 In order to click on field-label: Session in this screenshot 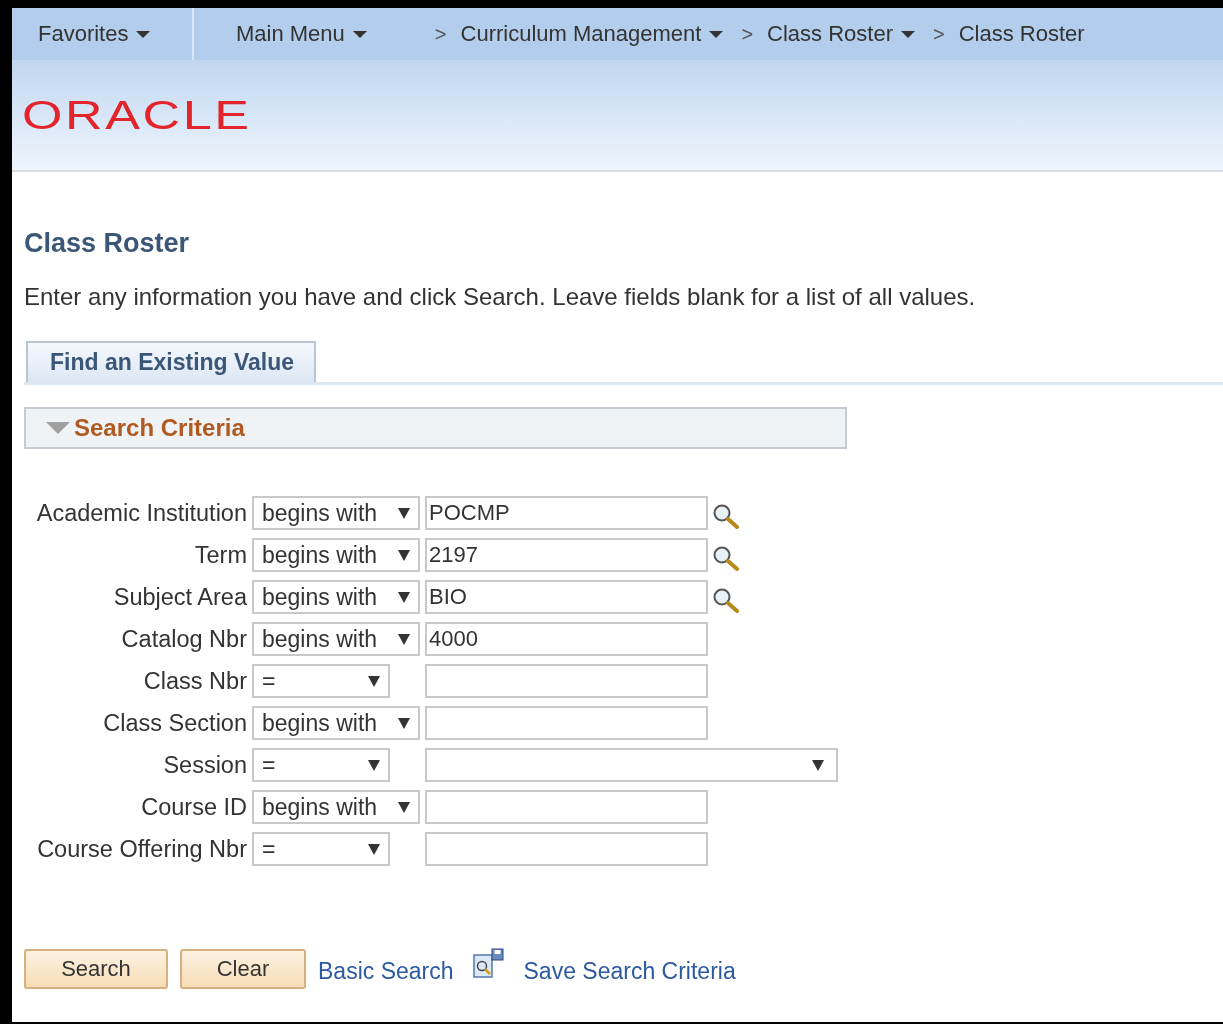, I will do `click(204, 765)`.